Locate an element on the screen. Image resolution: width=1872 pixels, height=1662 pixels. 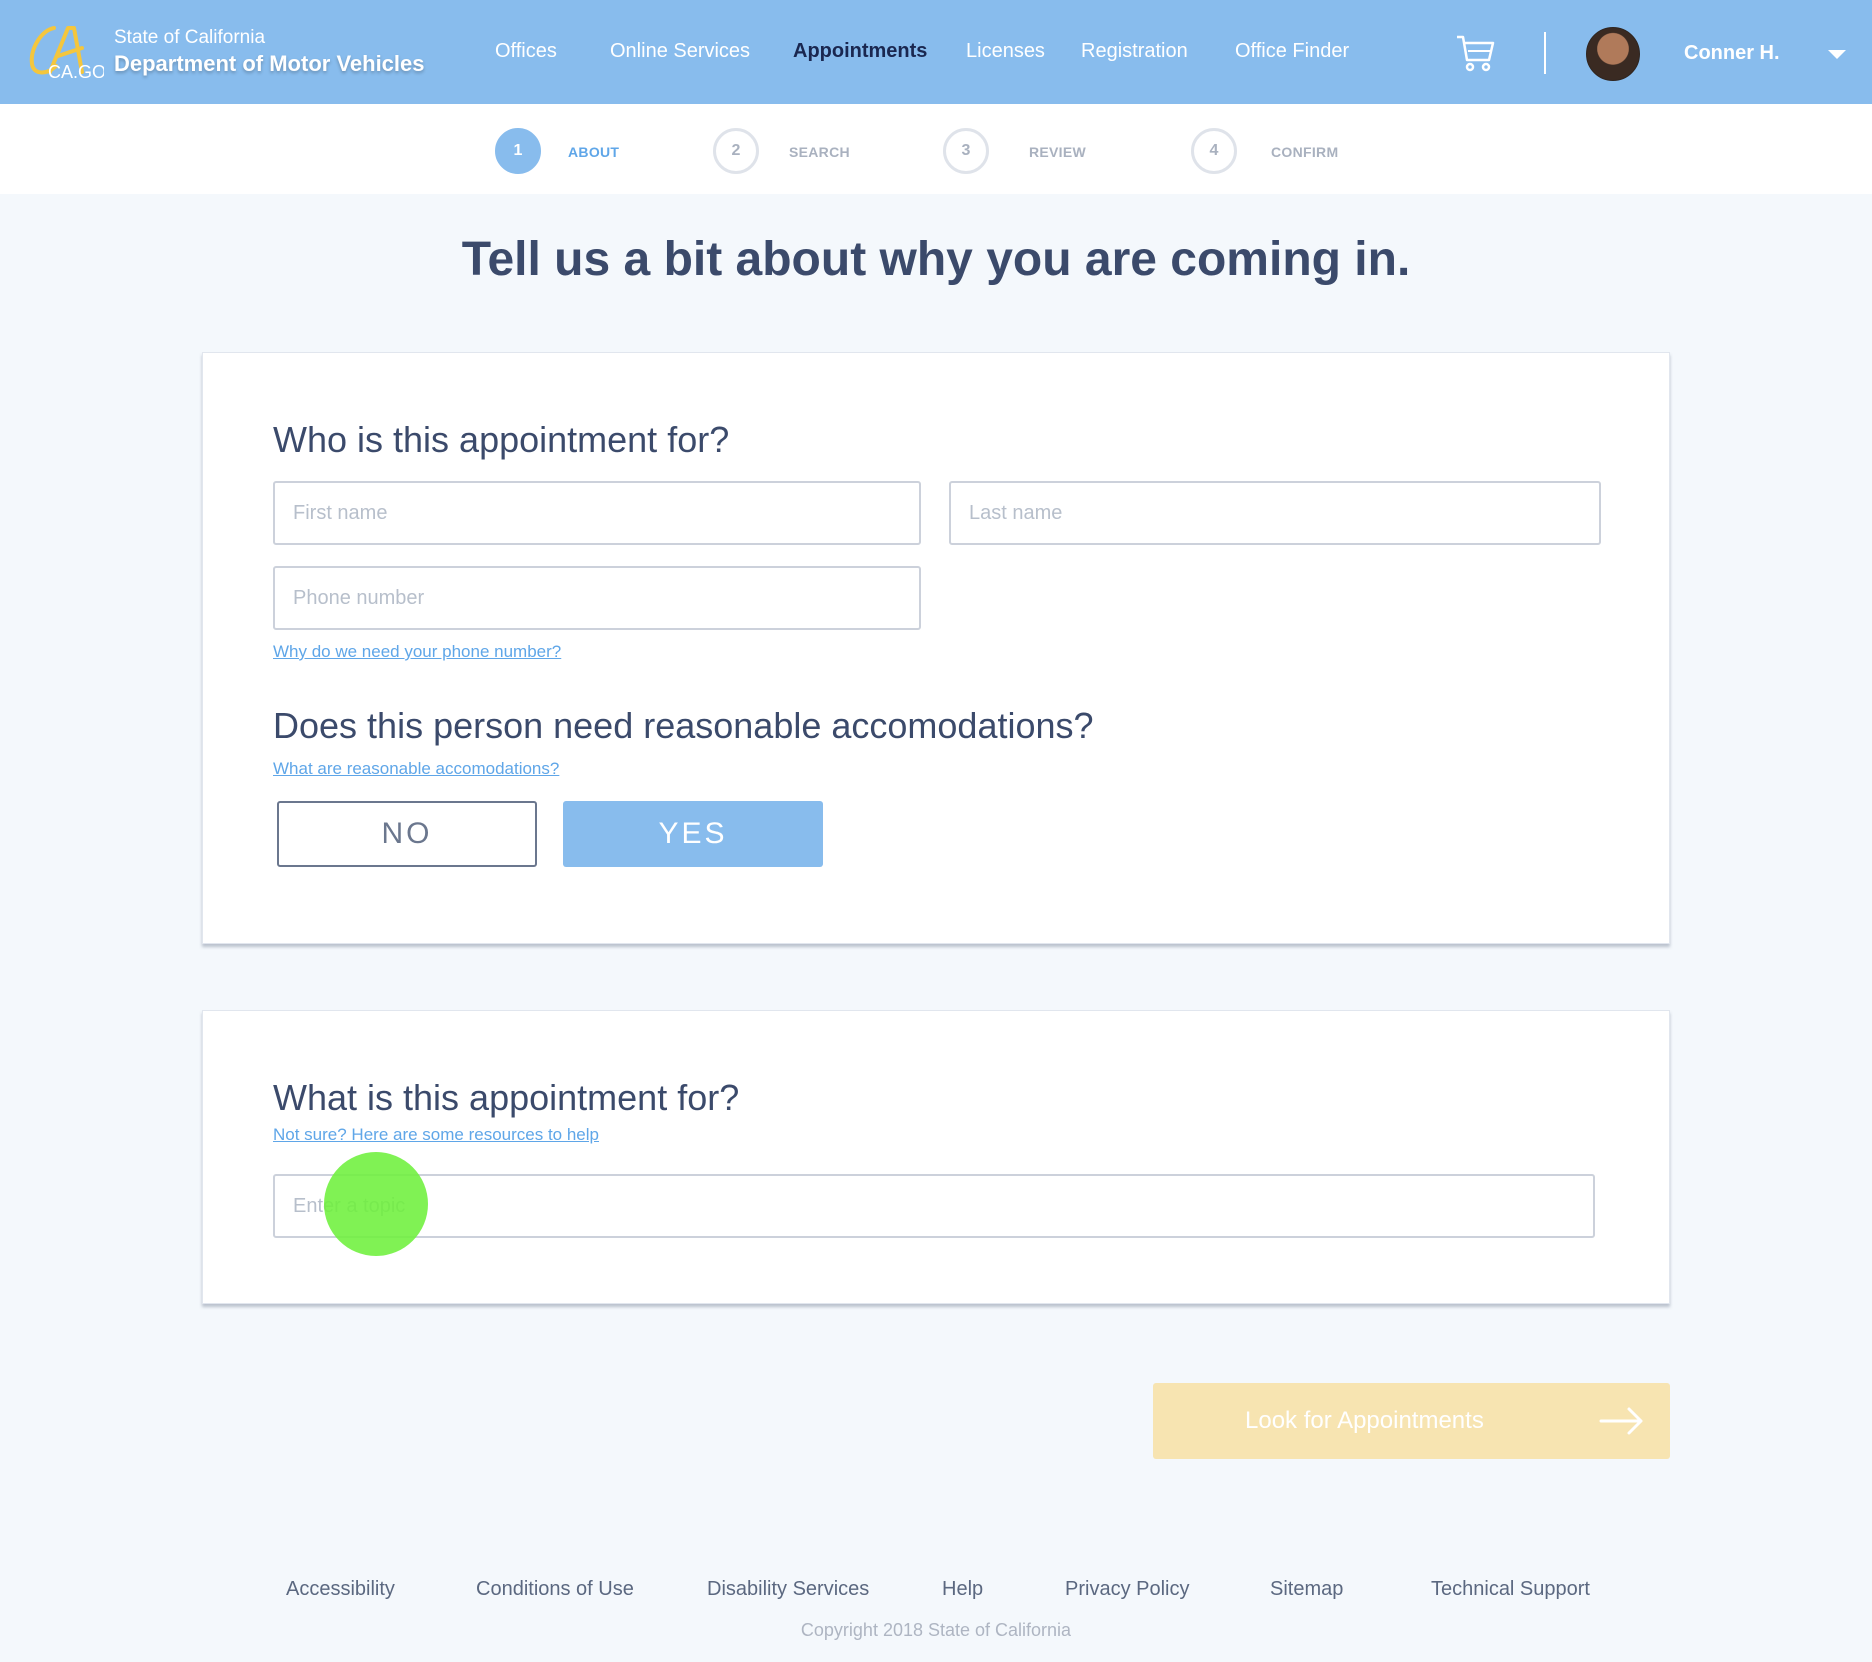
phone-number-field: Phone number is located at coordinates (597, 598).